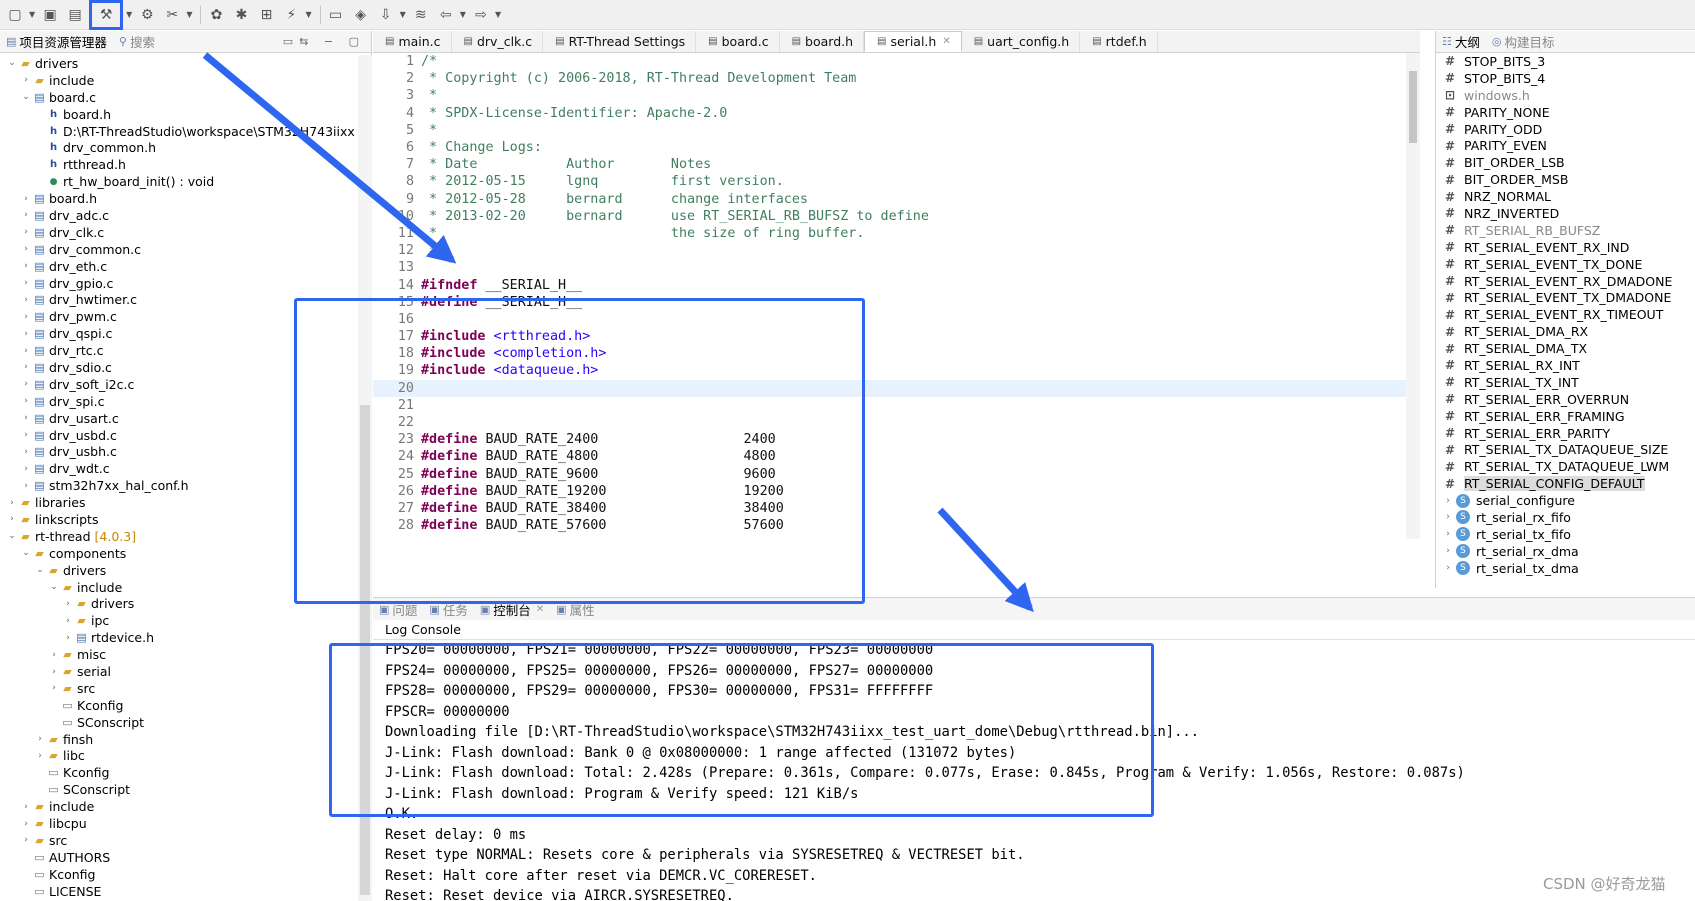 This screenshot has width=1695, height=901. I want to click on debug-config-icon: ⚙, so click(147, 15).